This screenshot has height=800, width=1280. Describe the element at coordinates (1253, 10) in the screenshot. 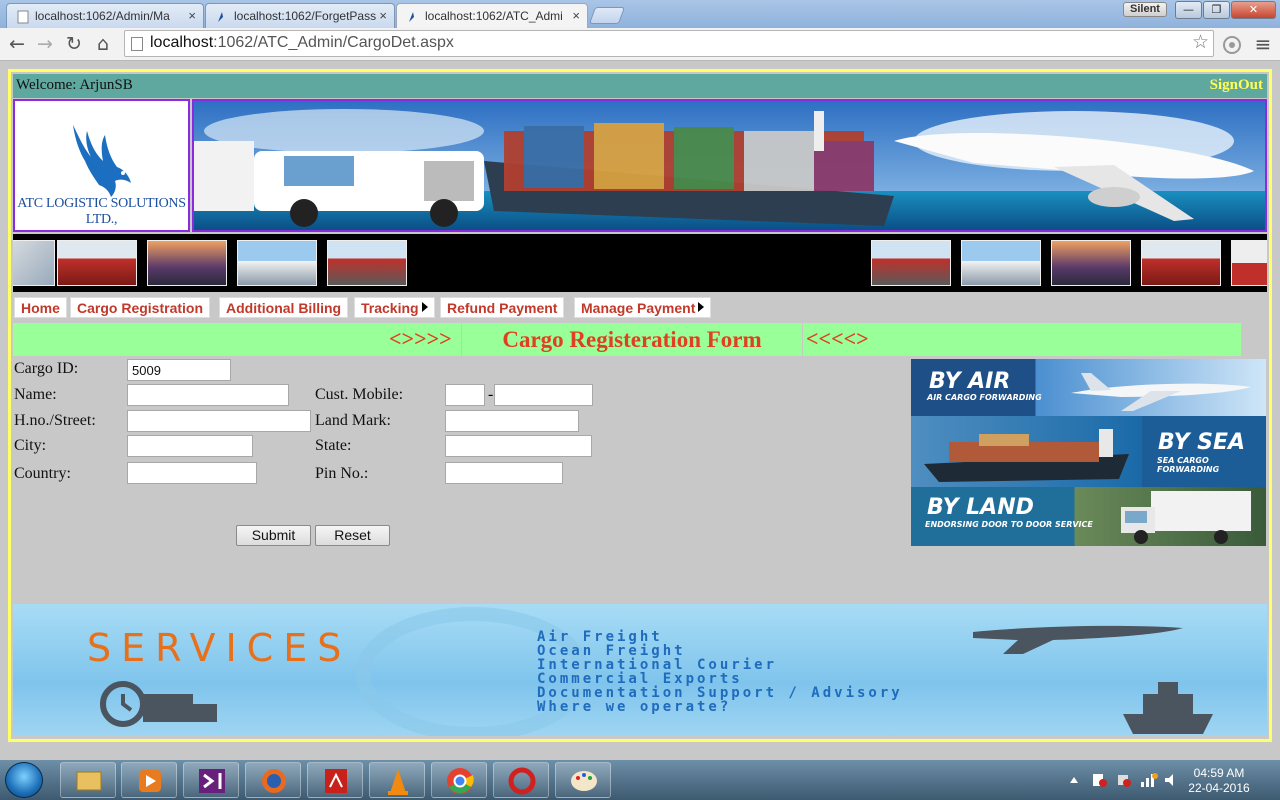

I see `close-window-button: ✕` at that location.